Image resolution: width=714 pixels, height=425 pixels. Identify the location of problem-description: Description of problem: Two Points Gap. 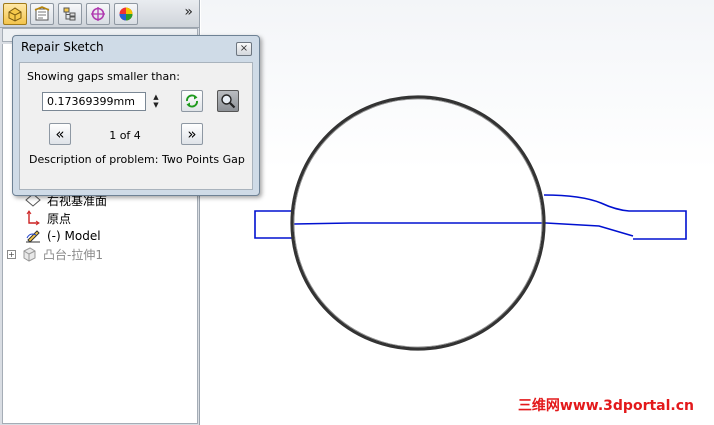
(137, 159).